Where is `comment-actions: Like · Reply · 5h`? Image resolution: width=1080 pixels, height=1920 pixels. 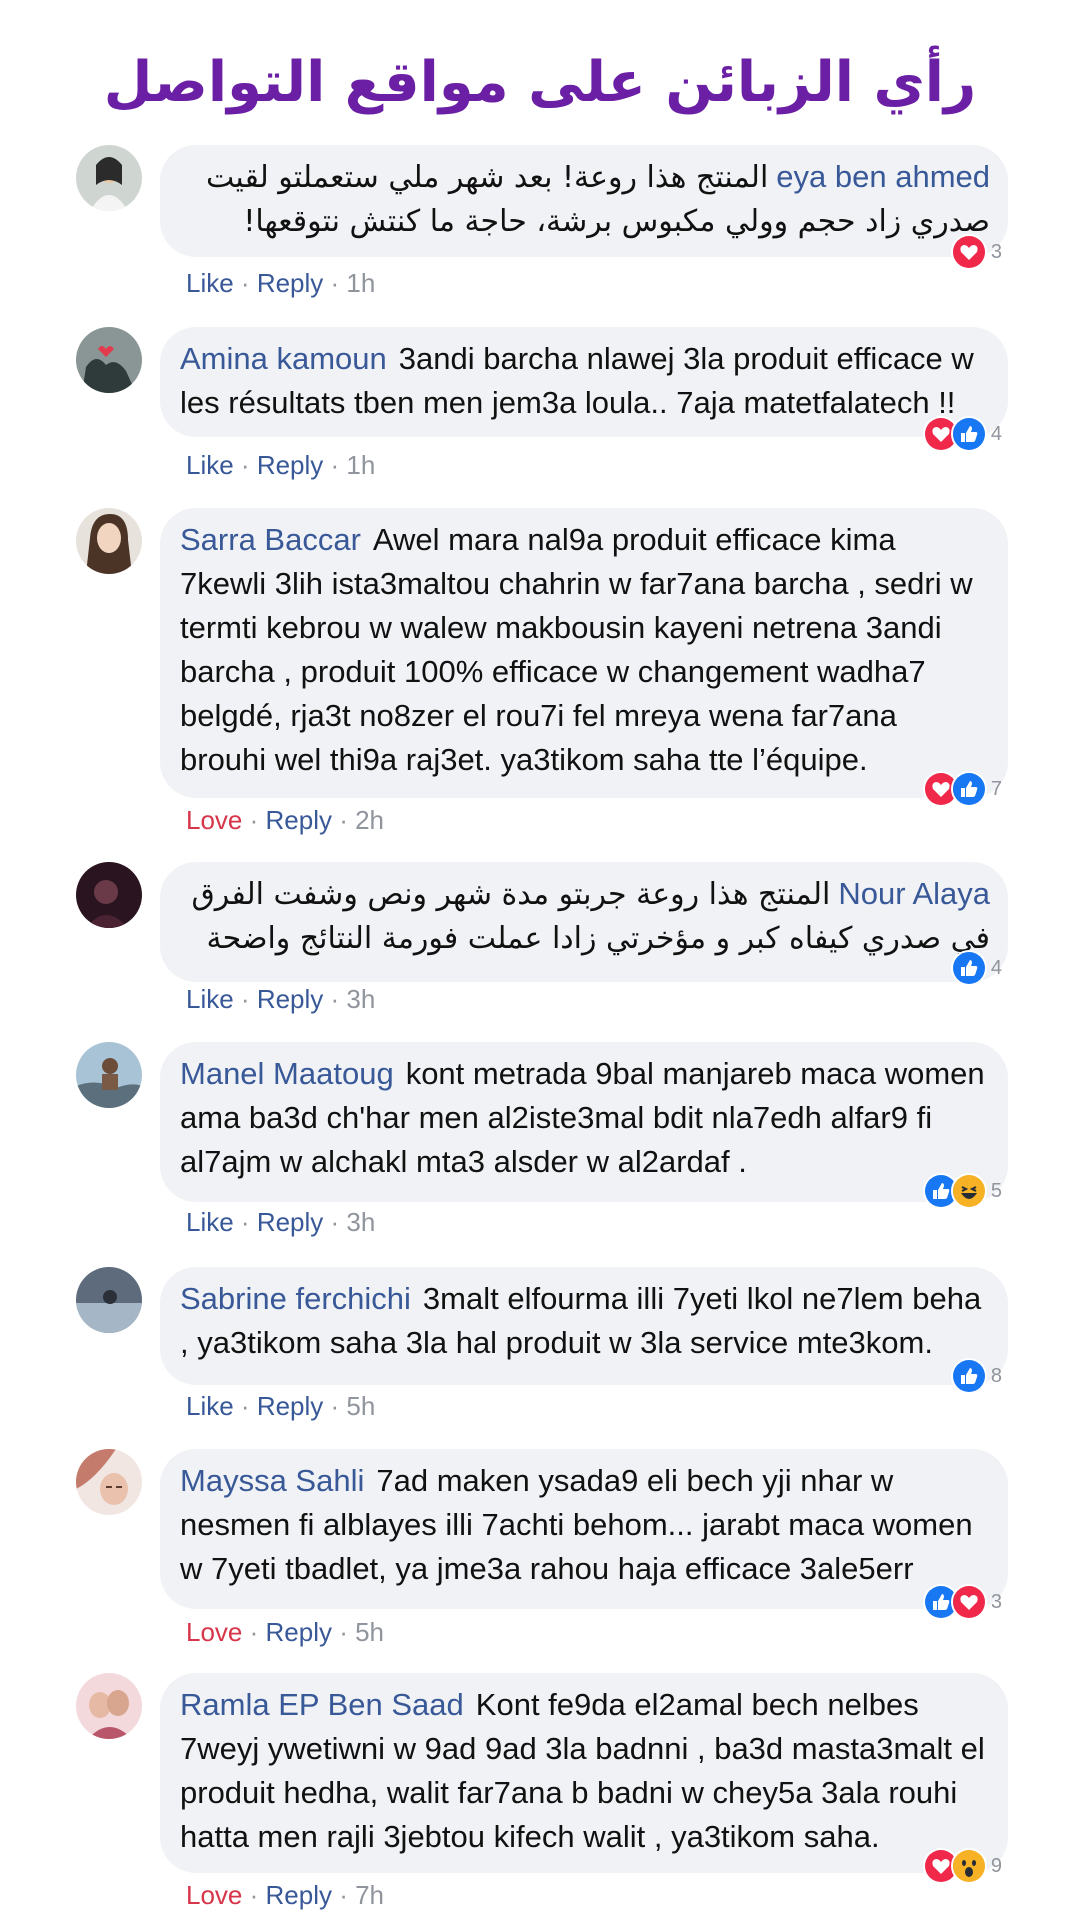 comment-actions: Like · Reply · 5h is located at coordinates (281, 1406).